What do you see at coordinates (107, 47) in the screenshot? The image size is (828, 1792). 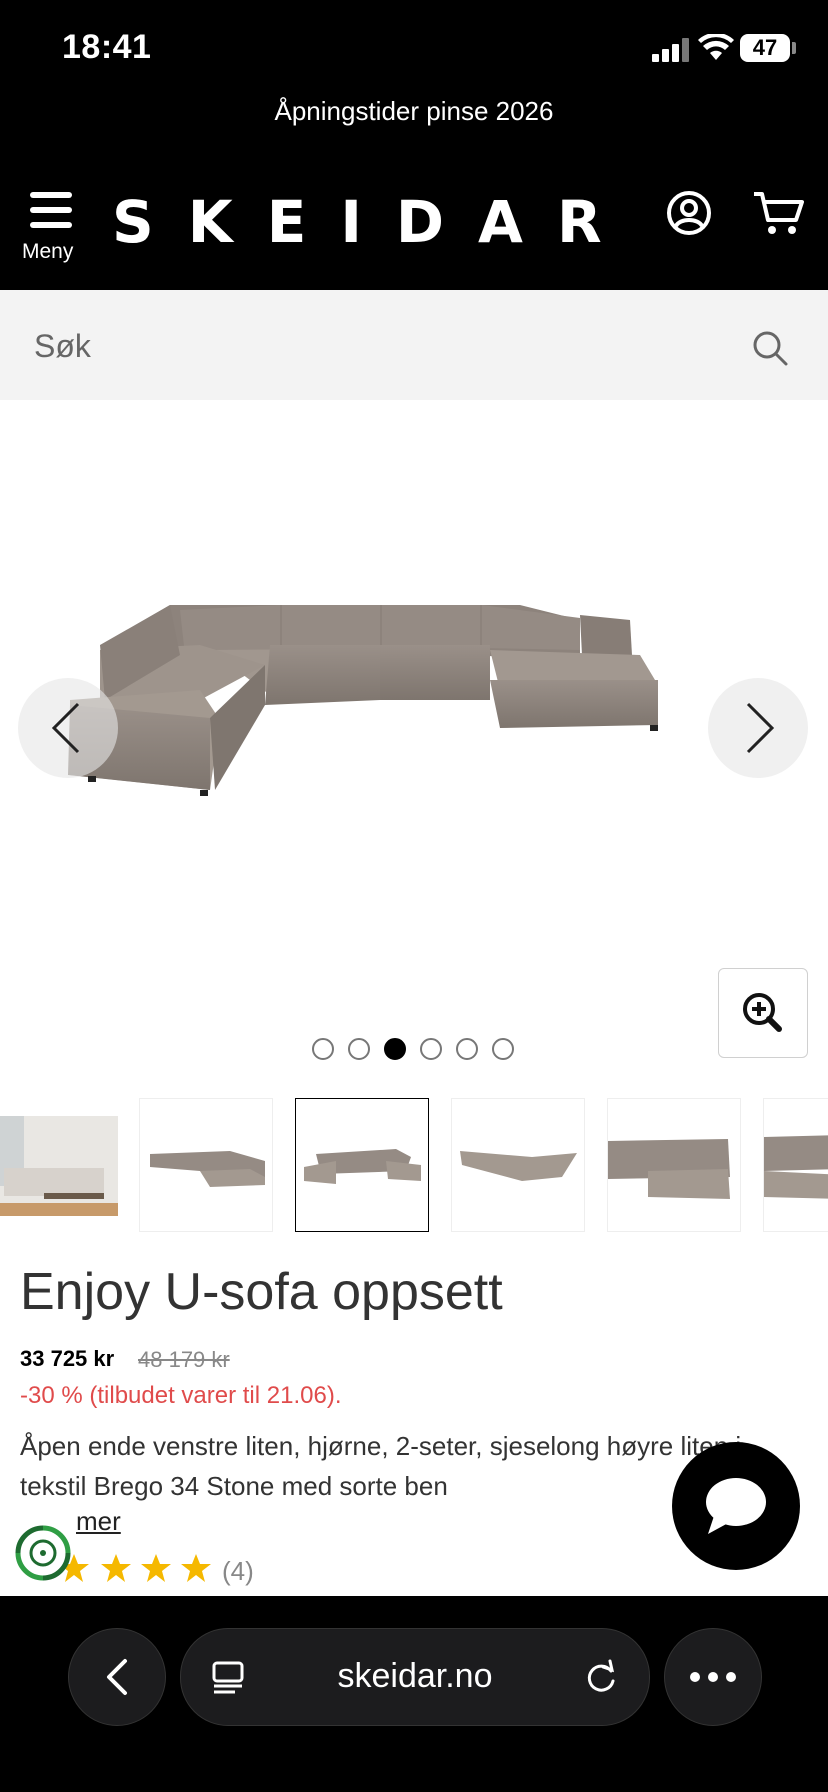 I see `status-time: 18:41` at bounding box center [107, 47].